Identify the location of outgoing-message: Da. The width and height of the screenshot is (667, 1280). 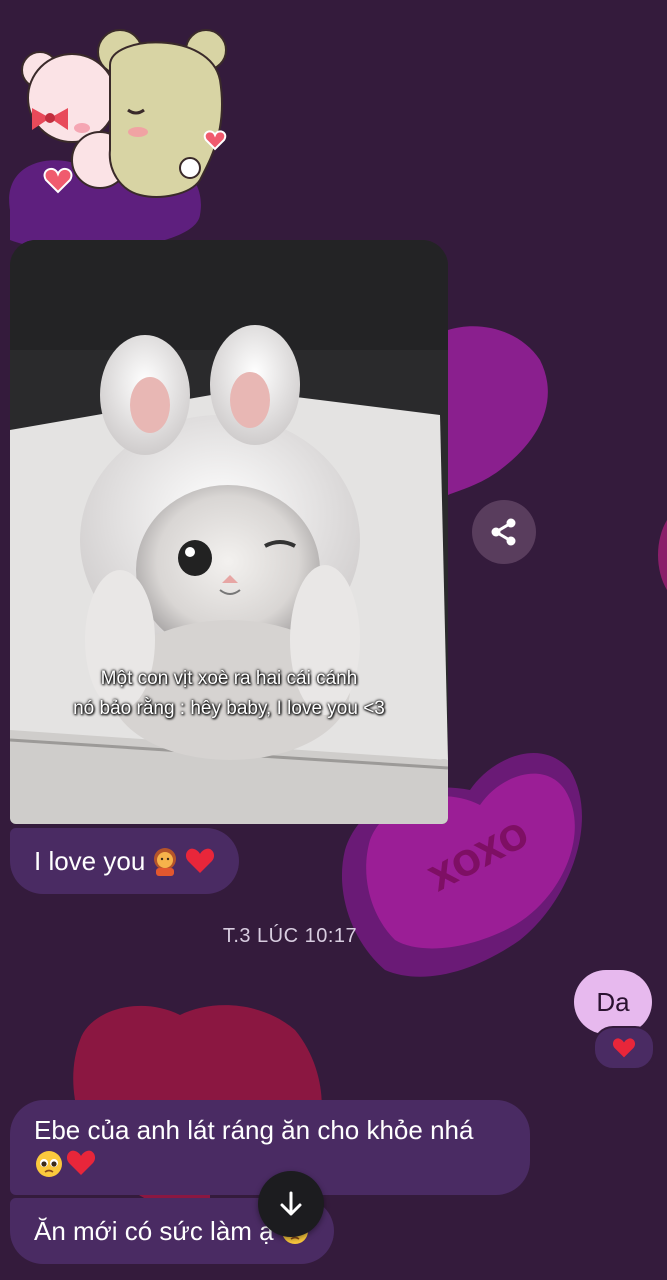
(613, 1002).